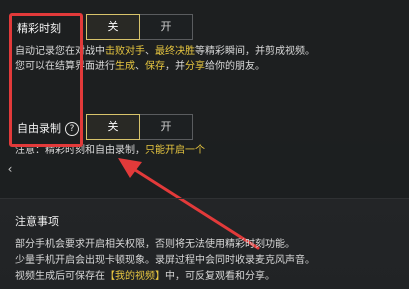 This screenshot has width=409, height=289. I want to click on notes-line-3: 视频生成后可保存在【我的视频】中，可反复观看和分享。, so click(145, 274).